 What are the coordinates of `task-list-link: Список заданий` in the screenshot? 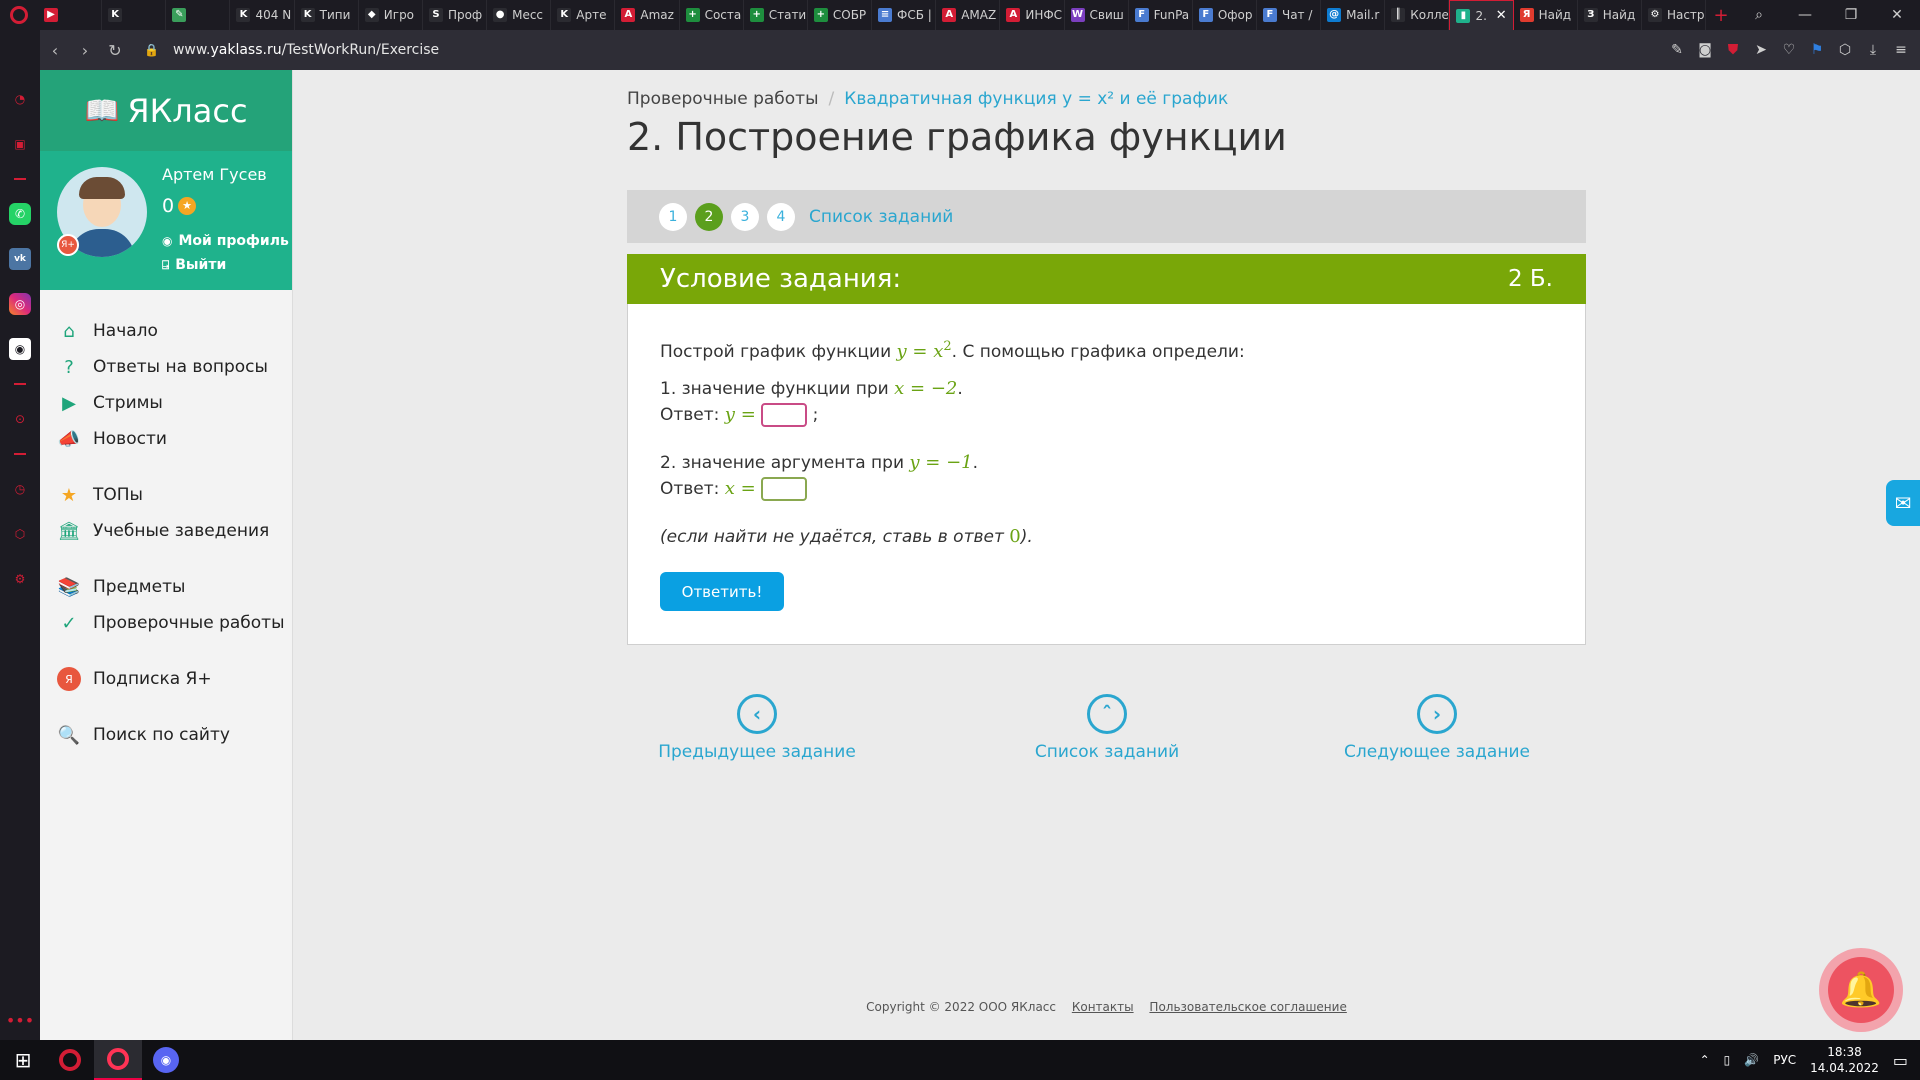 It's located at (881, 217).